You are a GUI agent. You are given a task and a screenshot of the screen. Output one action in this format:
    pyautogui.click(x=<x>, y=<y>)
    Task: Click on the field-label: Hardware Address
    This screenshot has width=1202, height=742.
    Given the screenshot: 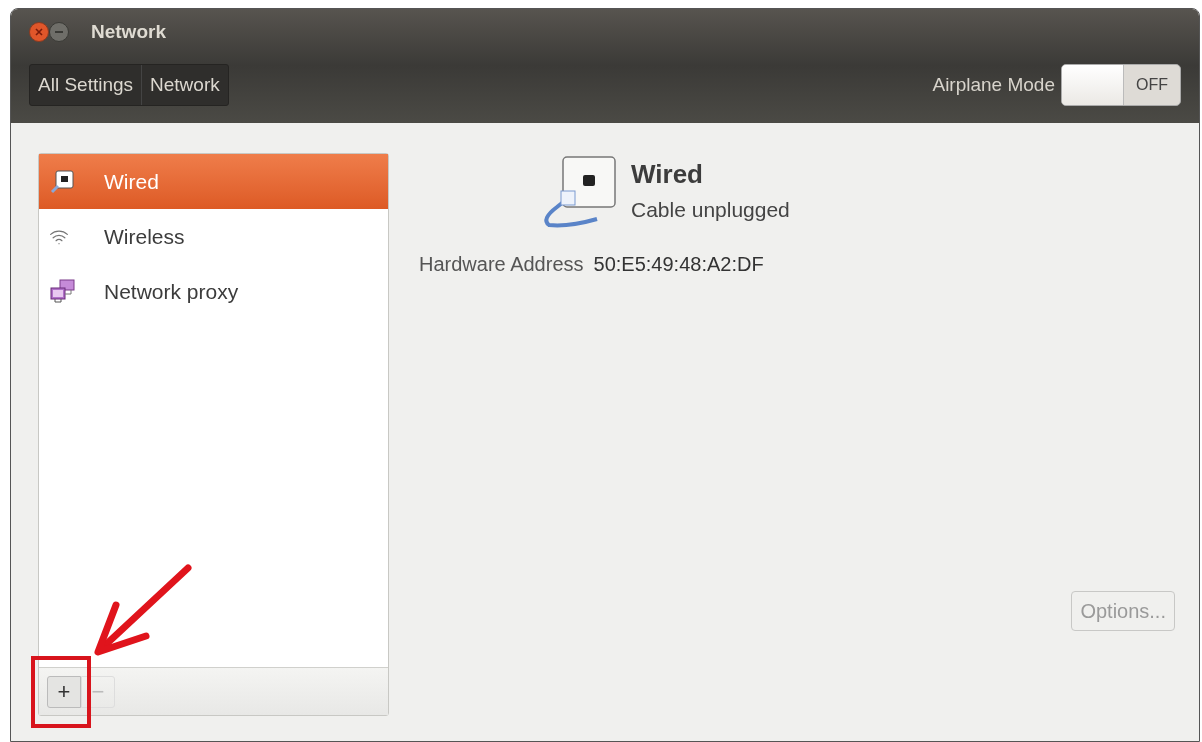 What is the action you would take?
    pyautogui.click(x=501, y=264)
    